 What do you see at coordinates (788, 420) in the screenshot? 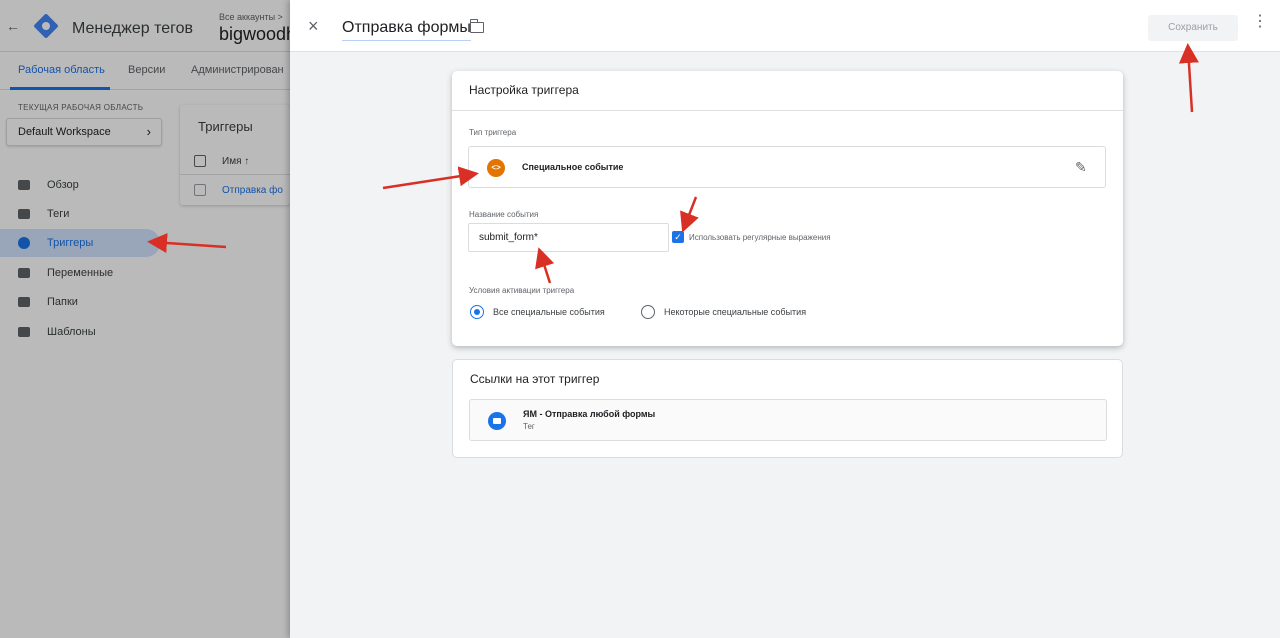
I see `reference-item: ЯМ - Отправка любой формы Тег` at bounding box center [788, 420].